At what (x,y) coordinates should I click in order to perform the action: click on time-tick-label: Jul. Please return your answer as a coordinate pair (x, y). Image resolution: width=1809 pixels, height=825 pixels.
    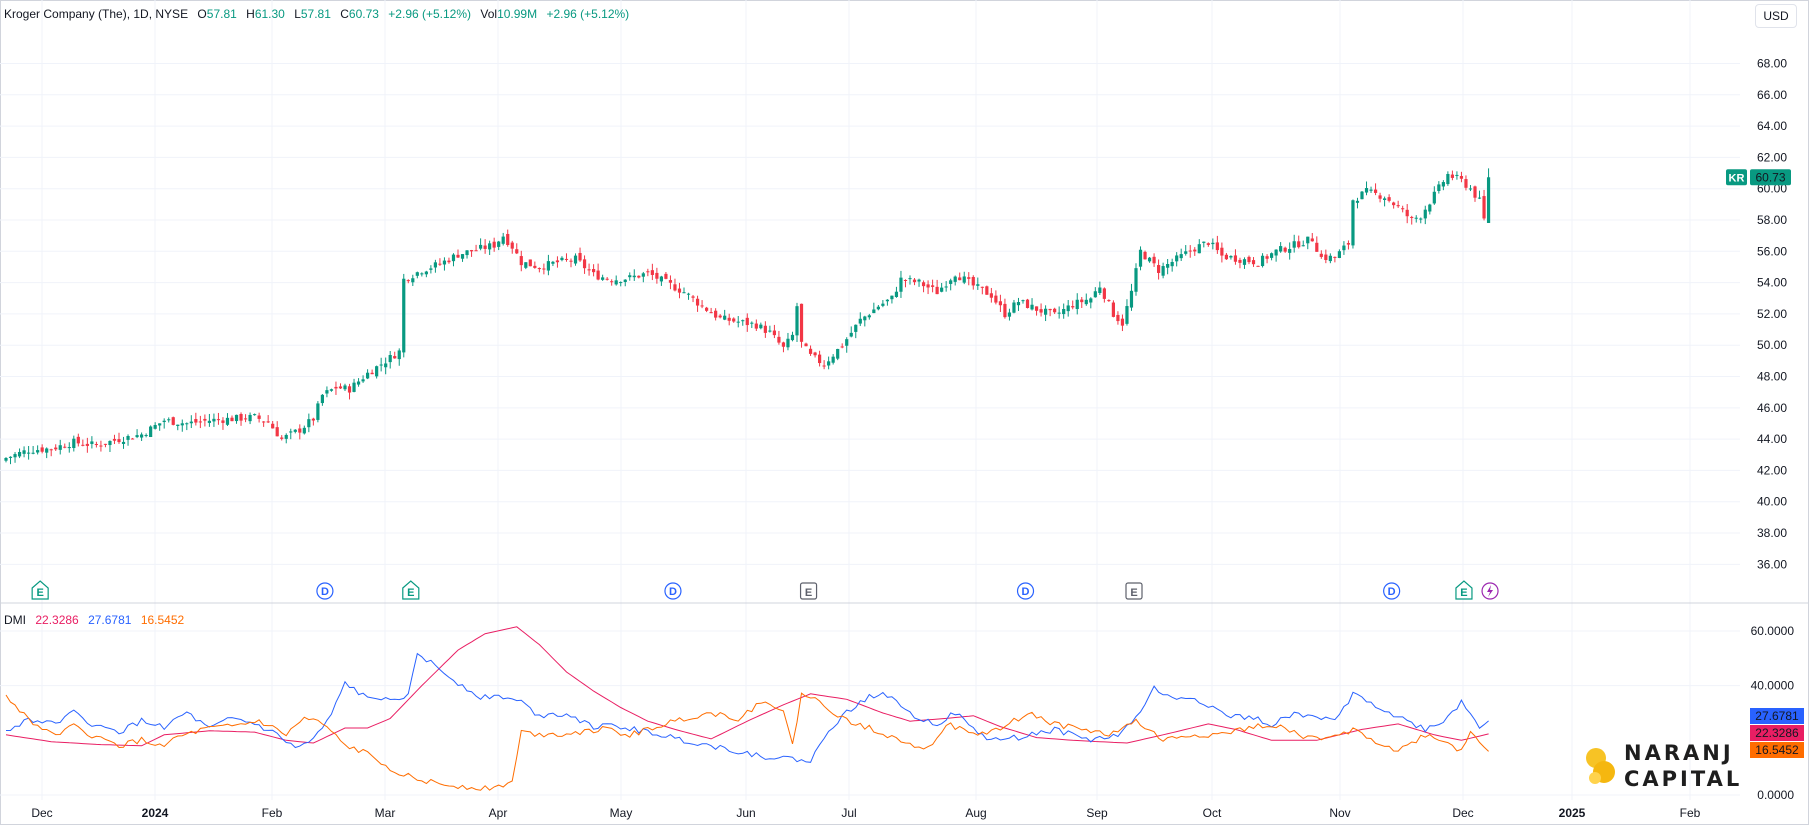
    Looking at the image, I should click on (848, 813).